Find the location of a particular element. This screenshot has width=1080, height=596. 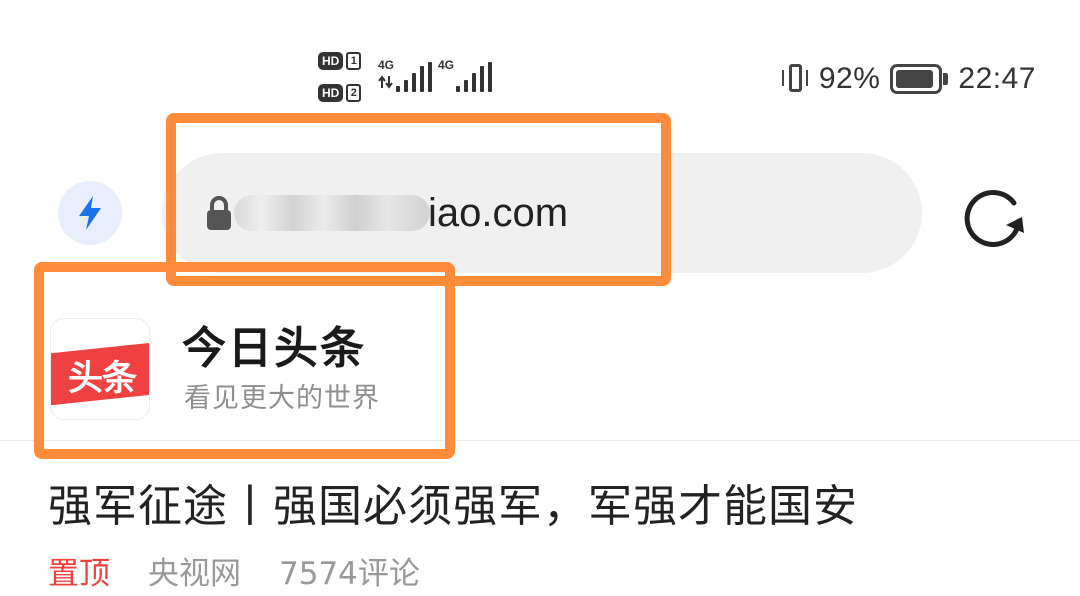

refresh-button is located at coordinates (995, 214).